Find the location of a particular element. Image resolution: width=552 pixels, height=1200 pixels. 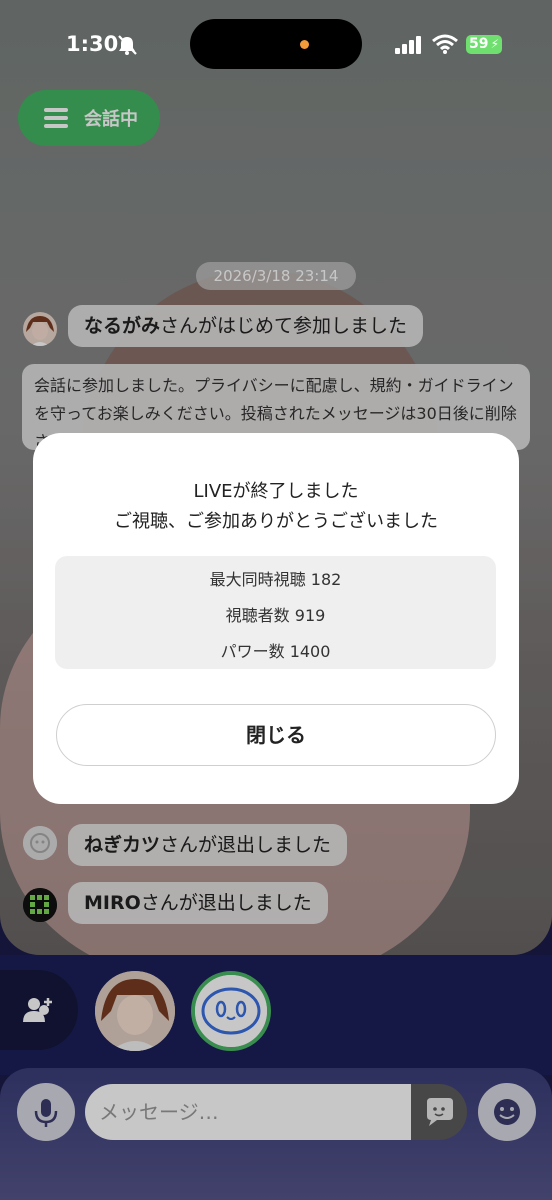

mic-icon is located at coordinates (46, 1113).